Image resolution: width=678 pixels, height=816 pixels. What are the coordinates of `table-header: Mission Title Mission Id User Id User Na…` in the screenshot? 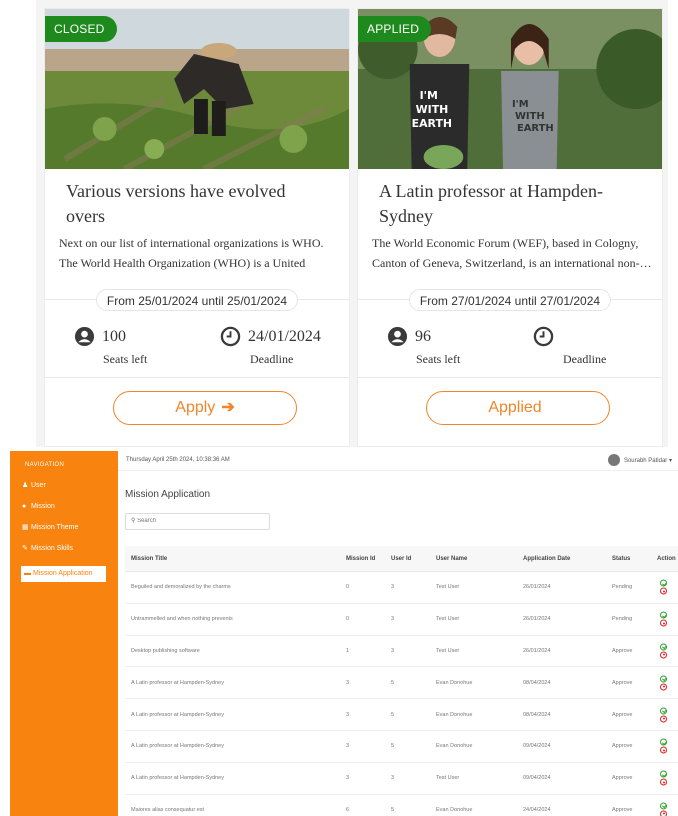 It's located at (401, 559).